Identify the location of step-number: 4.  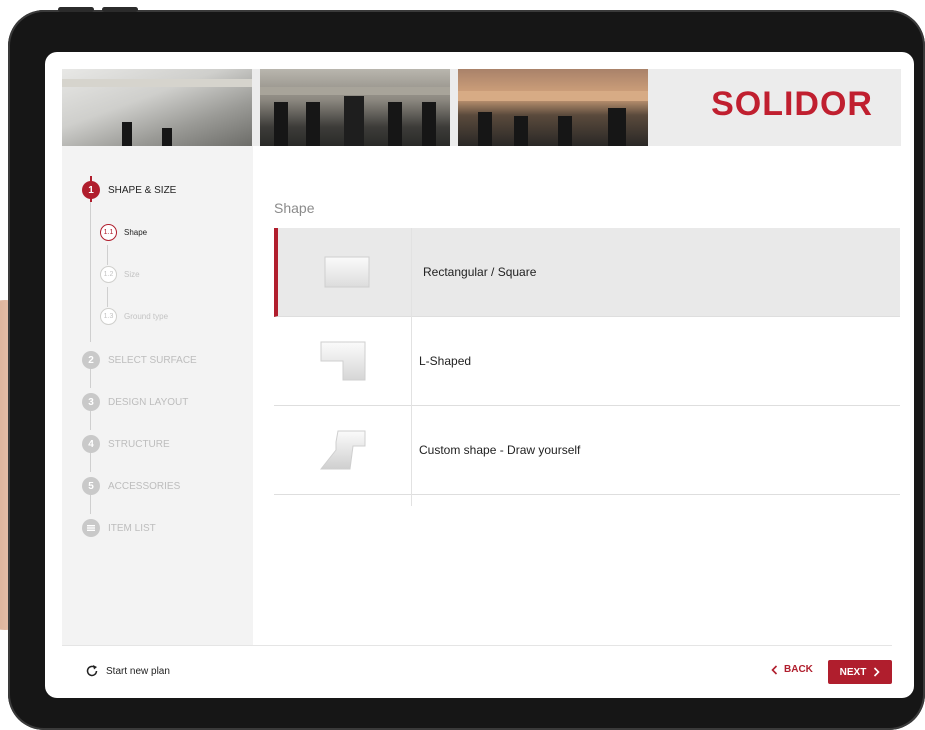
(91, 444).